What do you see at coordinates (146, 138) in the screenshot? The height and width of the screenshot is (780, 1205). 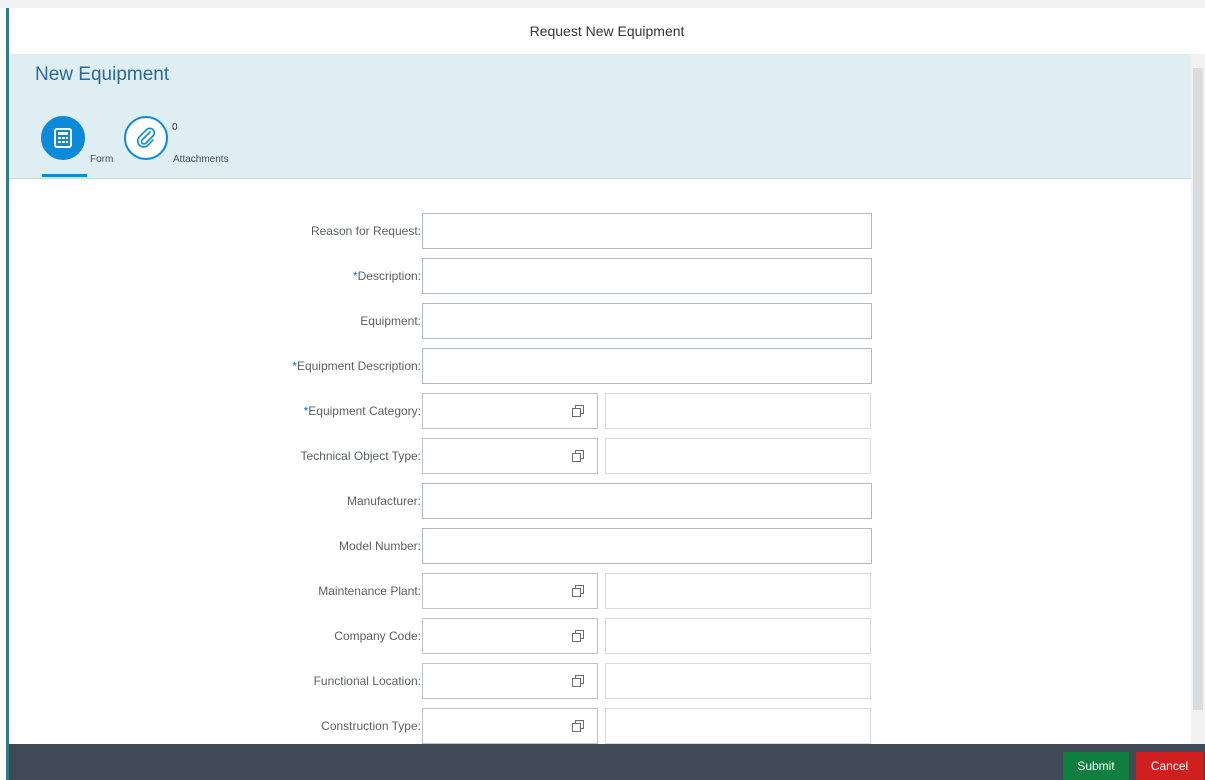 I see `paperclip-icon` at bounding box center [146, 138].